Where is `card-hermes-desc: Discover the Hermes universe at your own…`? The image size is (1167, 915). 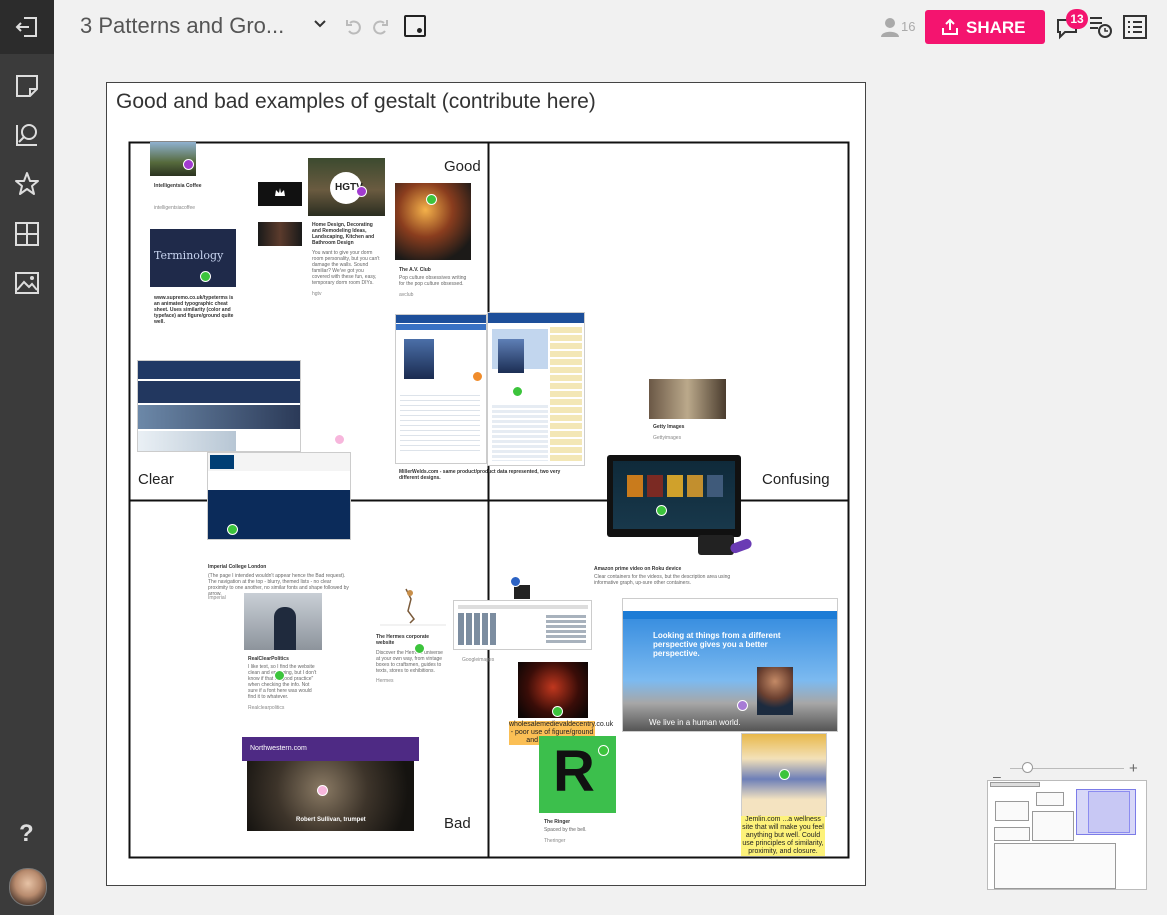 card-hermes-desc: Discover the Hermes universe at your own… is located at coordinates (409, 662).